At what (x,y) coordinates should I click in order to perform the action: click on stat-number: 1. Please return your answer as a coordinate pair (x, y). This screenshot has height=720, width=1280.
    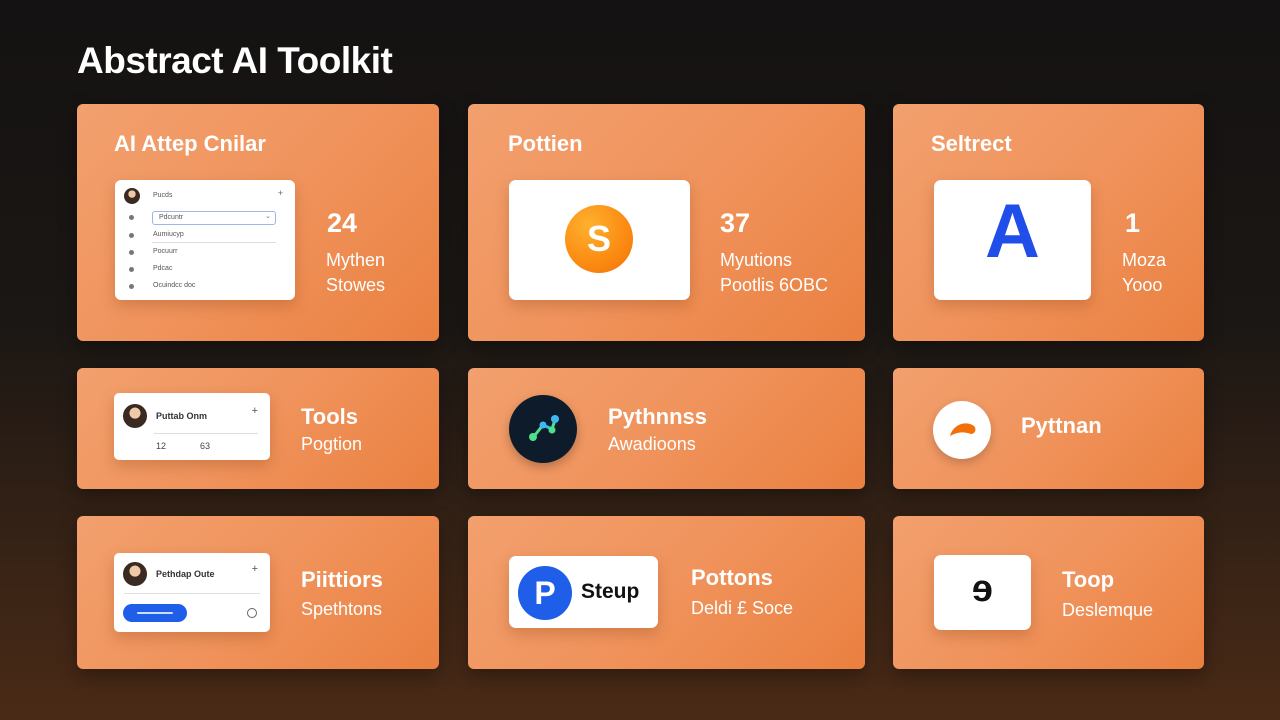
    Looking at the image, I should click on (1133, 223).